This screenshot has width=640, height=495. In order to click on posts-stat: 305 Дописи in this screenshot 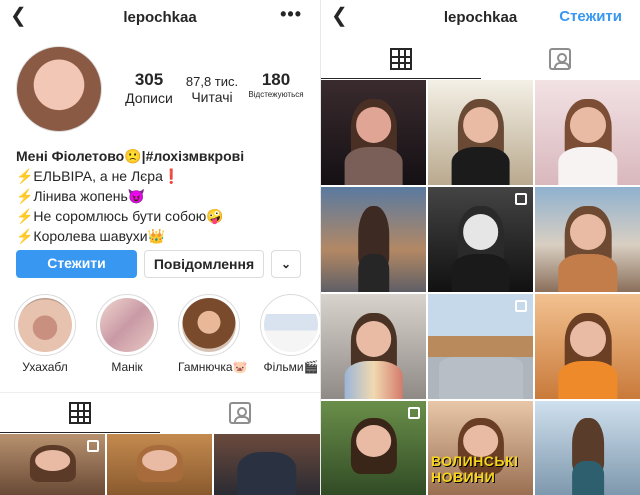, I will do `click(149, 88)`.